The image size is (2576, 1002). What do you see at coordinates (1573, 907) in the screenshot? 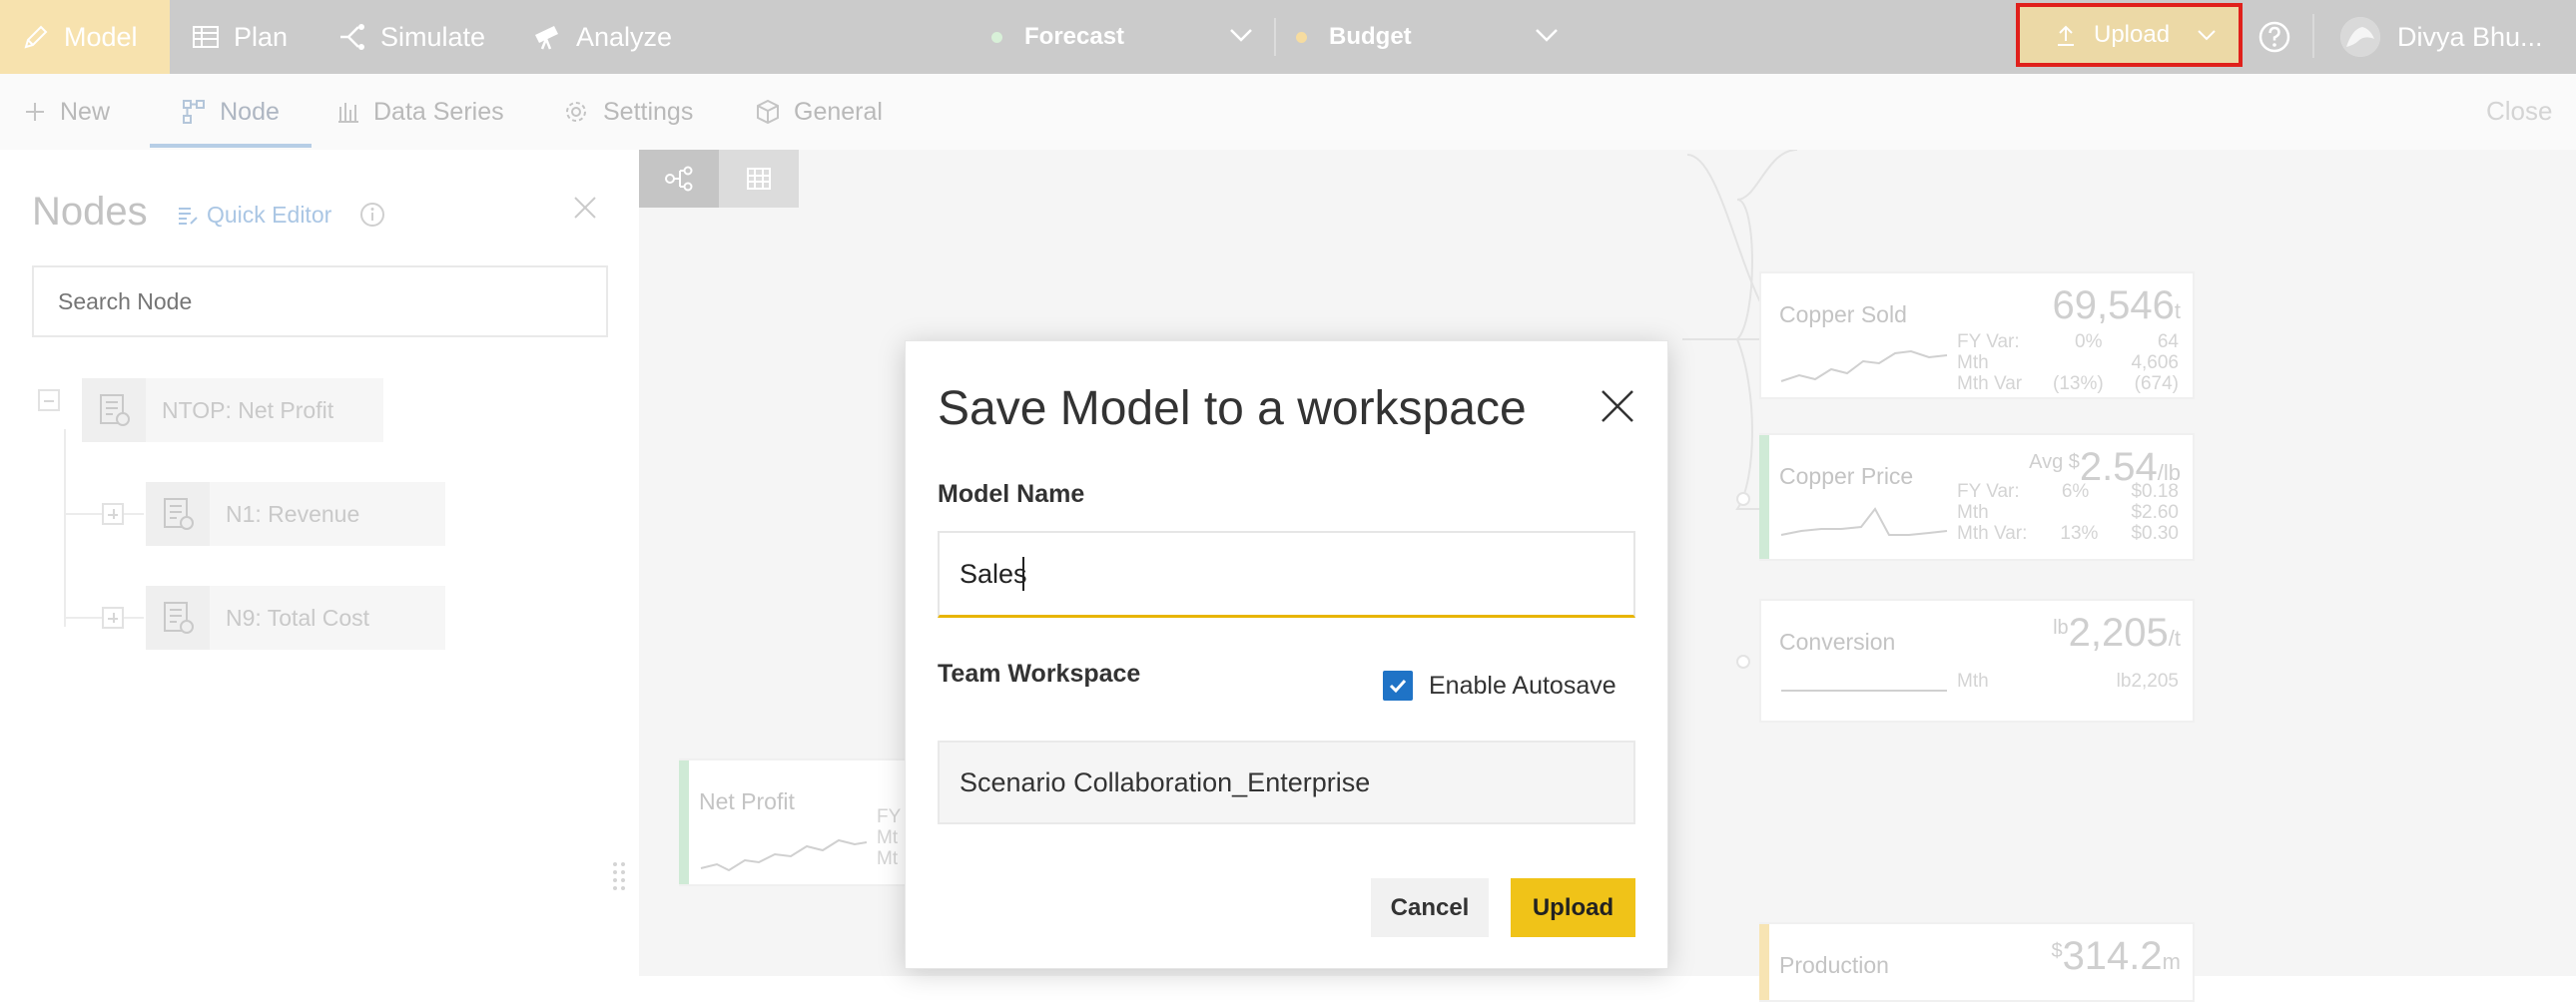
I see `upload-button: Upload` at bounding box center [1573, 907].